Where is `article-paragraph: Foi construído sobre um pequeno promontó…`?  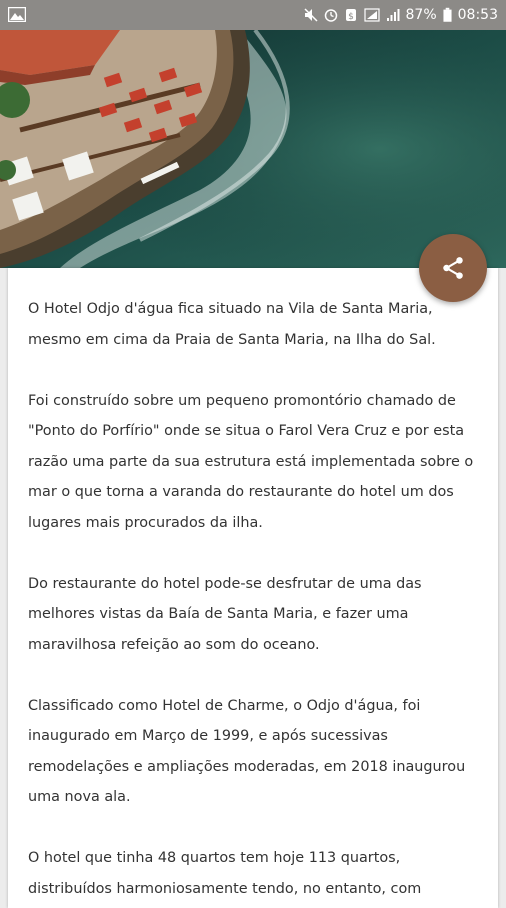
article-paragraph: Foi construído sobre um pequeno promontó… is located at coordinates (251, 461).